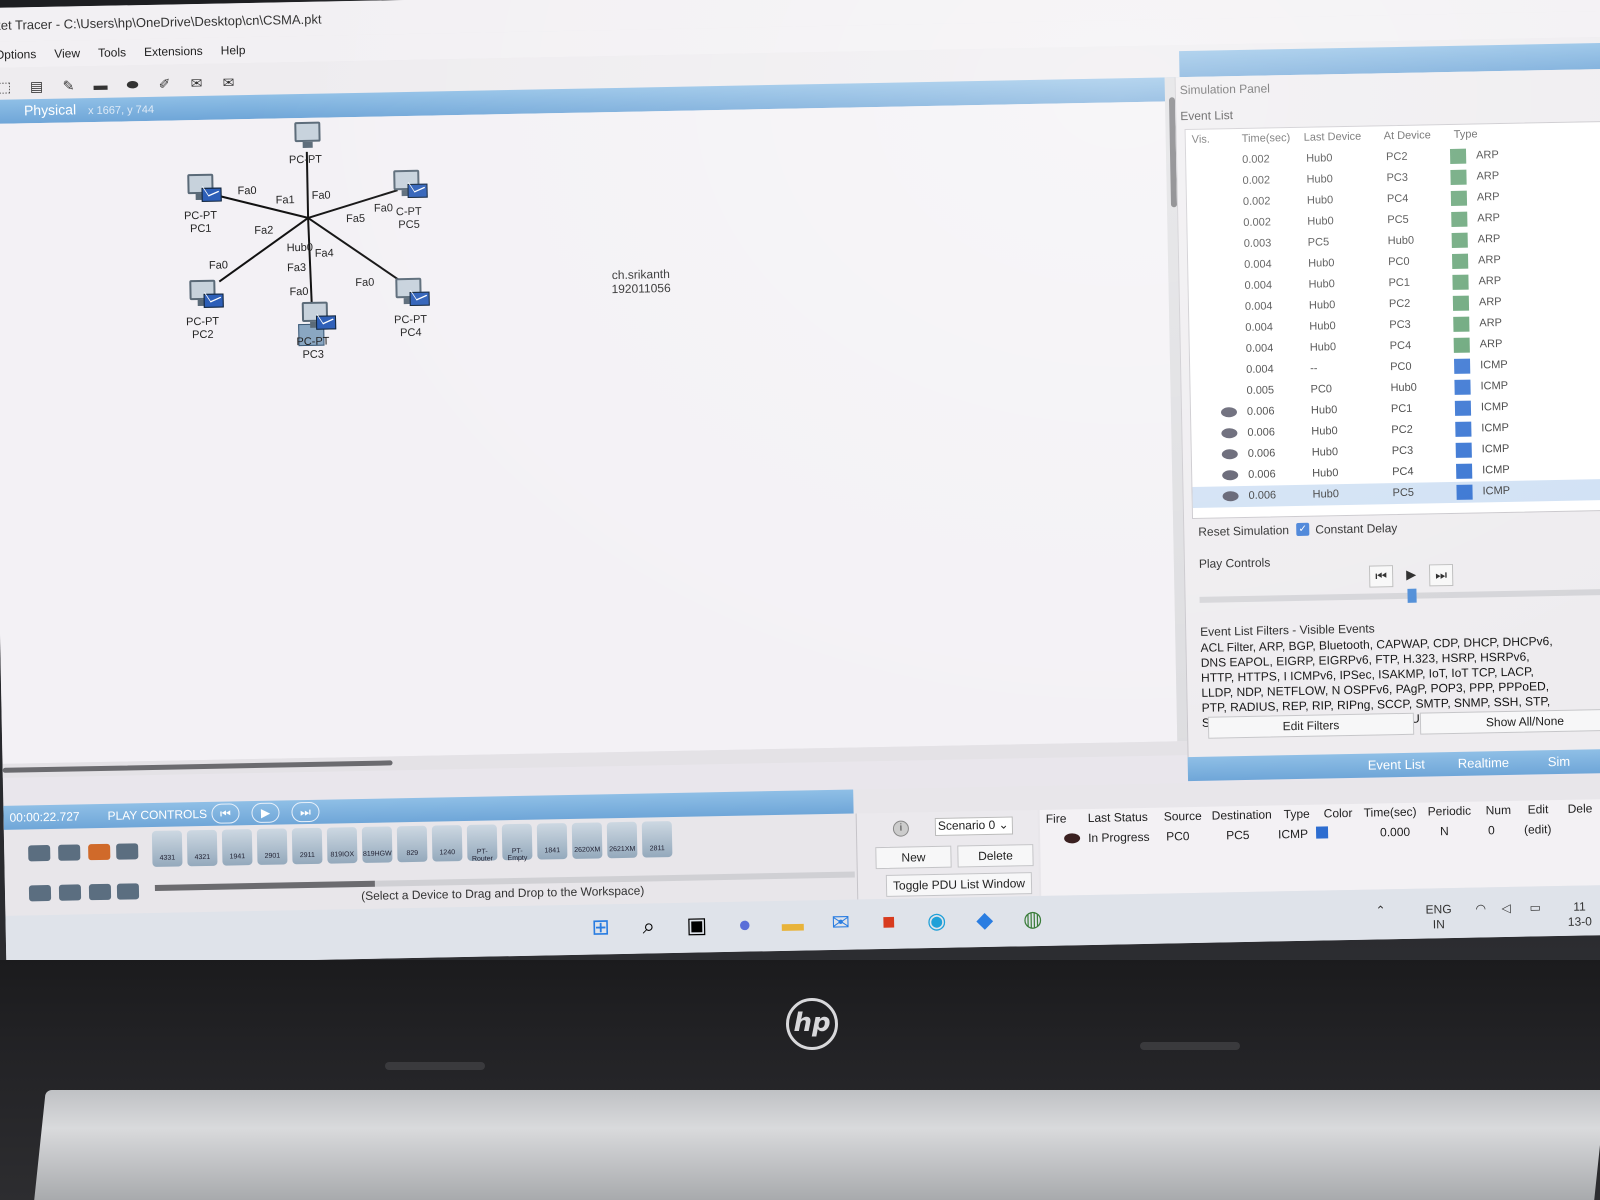 This screenshot has width=1600, height=1200. What do you see at coordinates (173, 54) in the screenshot?
I see `menu-extensions: Extensions` at bounding box center [173, 54].